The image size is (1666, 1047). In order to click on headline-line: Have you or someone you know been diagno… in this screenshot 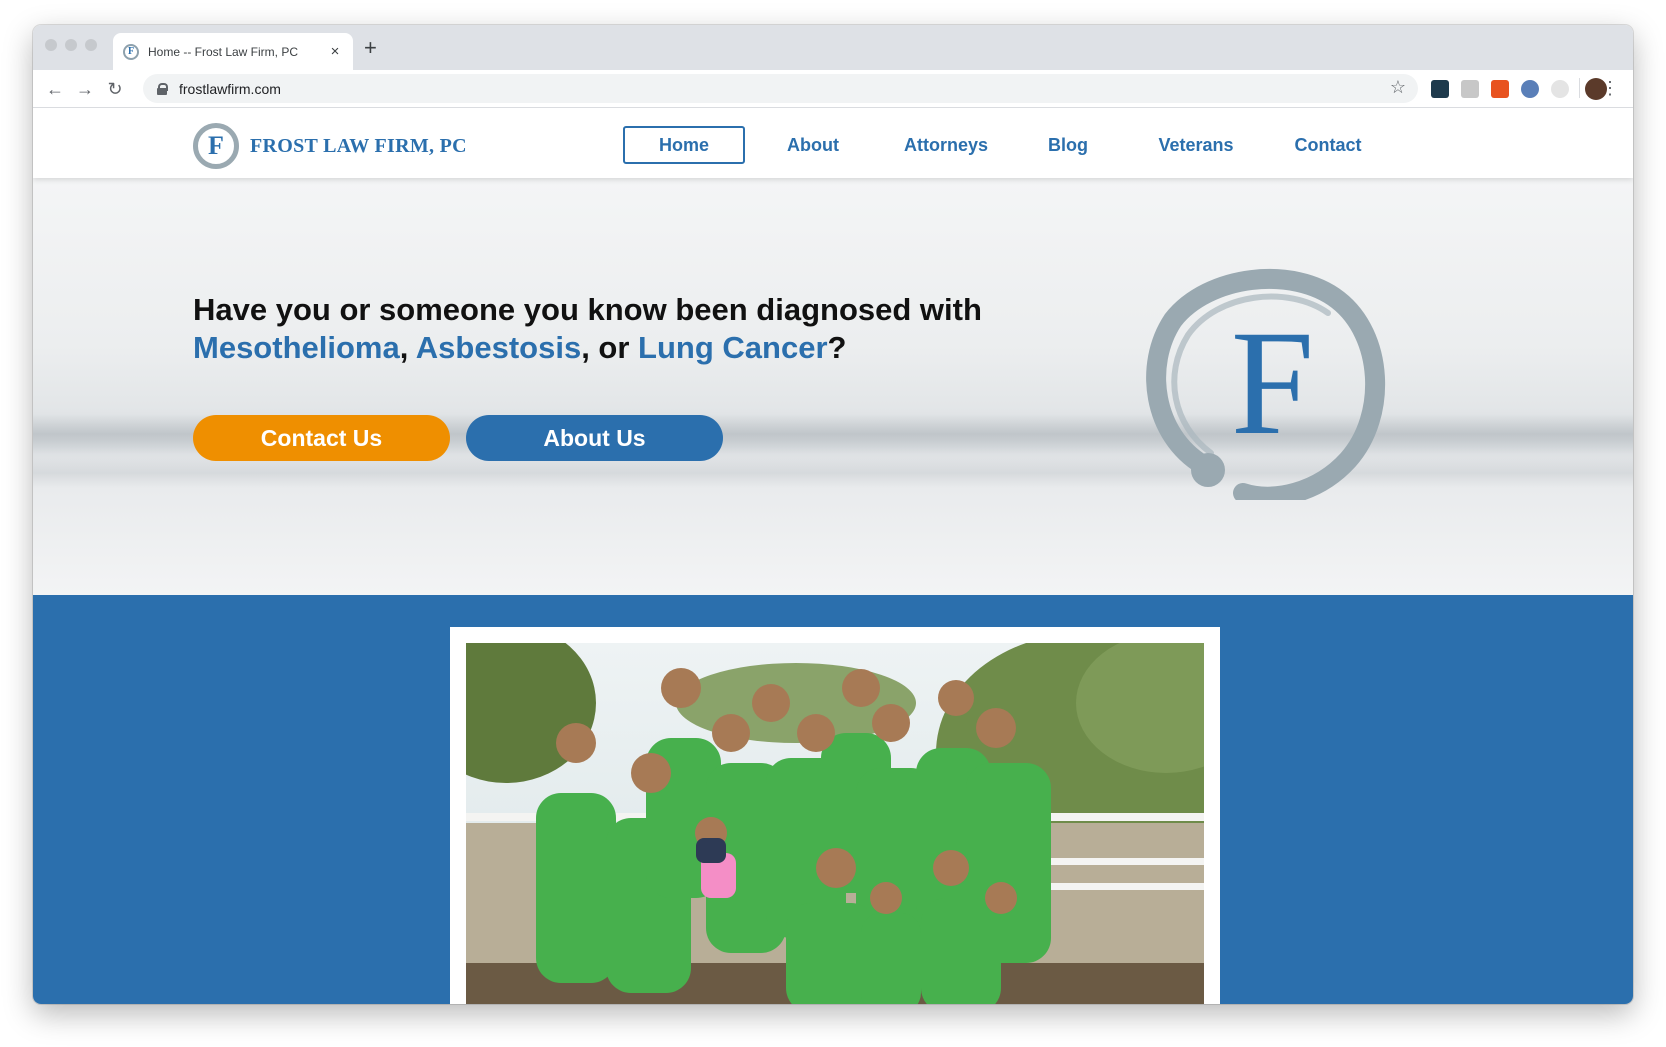, I will do `click(587, 309)`.